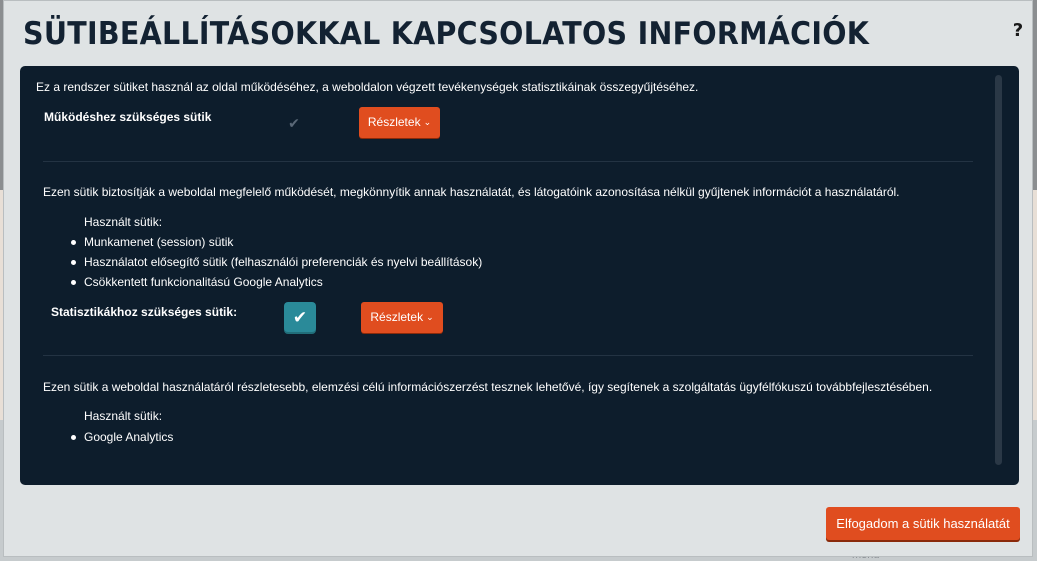 The width and height of the screenshot is (1037, 561). What do you see at coordinates (294, 123) in the screenshot?
I see `necessary-checkbox-icon: ✔` at bounding box center [294, 123].